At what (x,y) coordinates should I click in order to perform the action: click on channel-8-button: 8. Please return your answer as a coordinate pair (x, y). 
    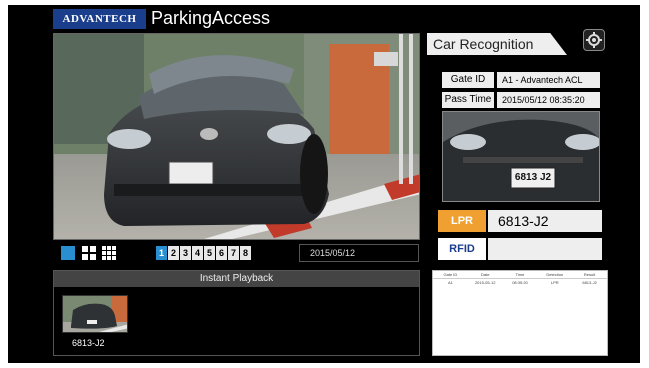
    Looking at the image, I should click on (245, 253).